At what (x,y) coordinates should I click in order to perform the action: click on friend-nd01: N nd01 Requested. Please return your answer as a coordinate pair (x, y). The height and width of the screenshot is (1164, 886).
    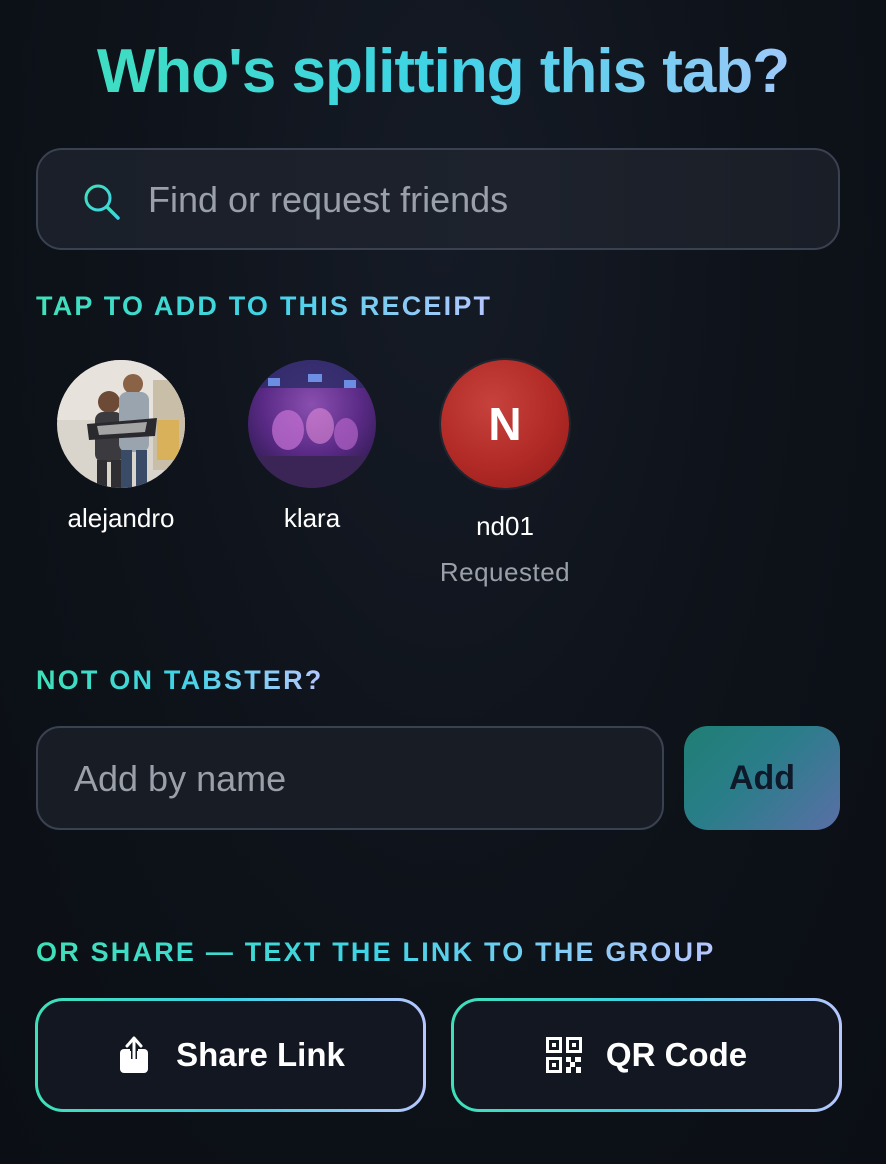
    Looking at the image, I should click on (505, 474).